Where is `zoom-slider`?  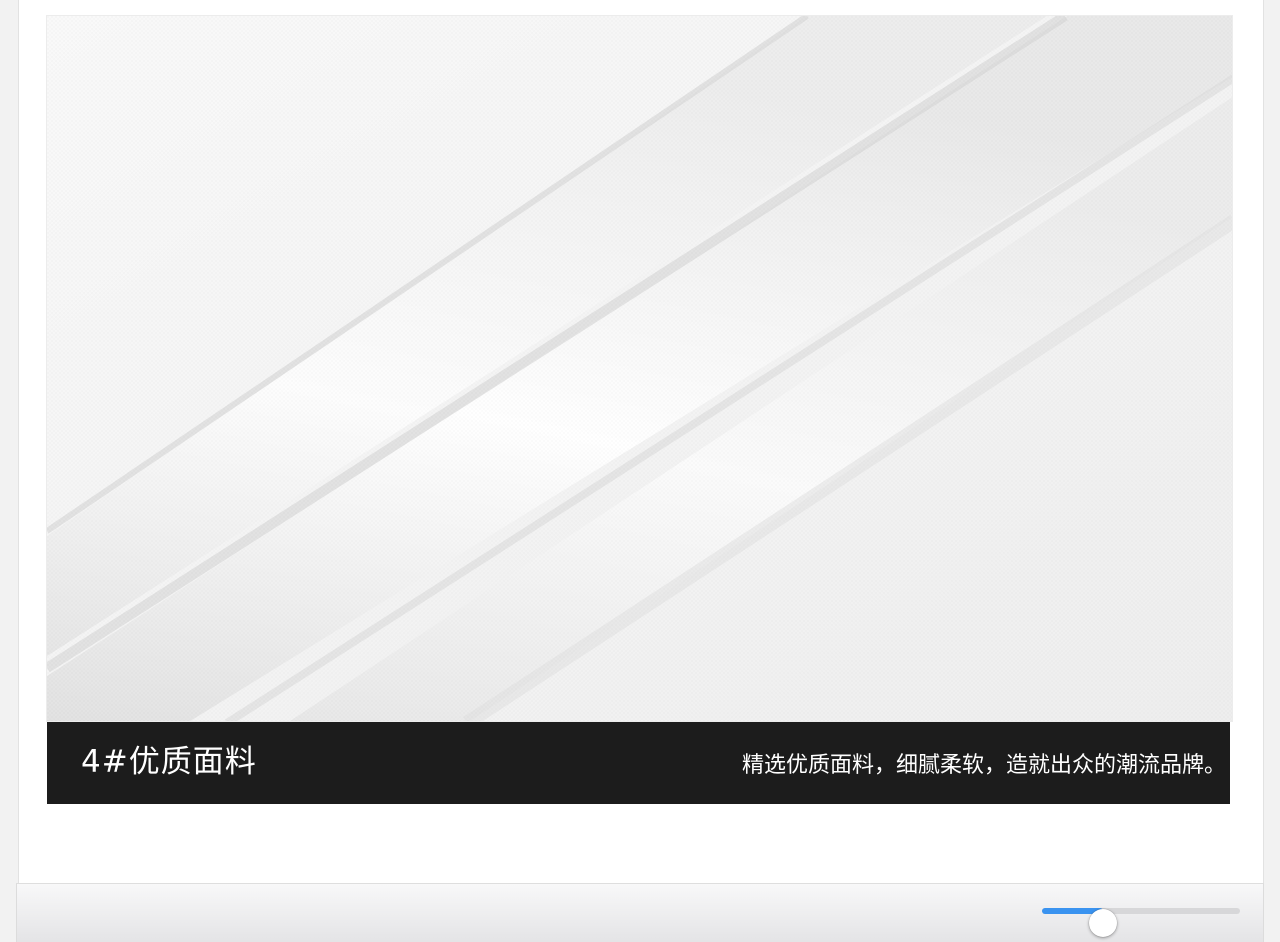
zoom-slider is located at coordinates (1141, 916).